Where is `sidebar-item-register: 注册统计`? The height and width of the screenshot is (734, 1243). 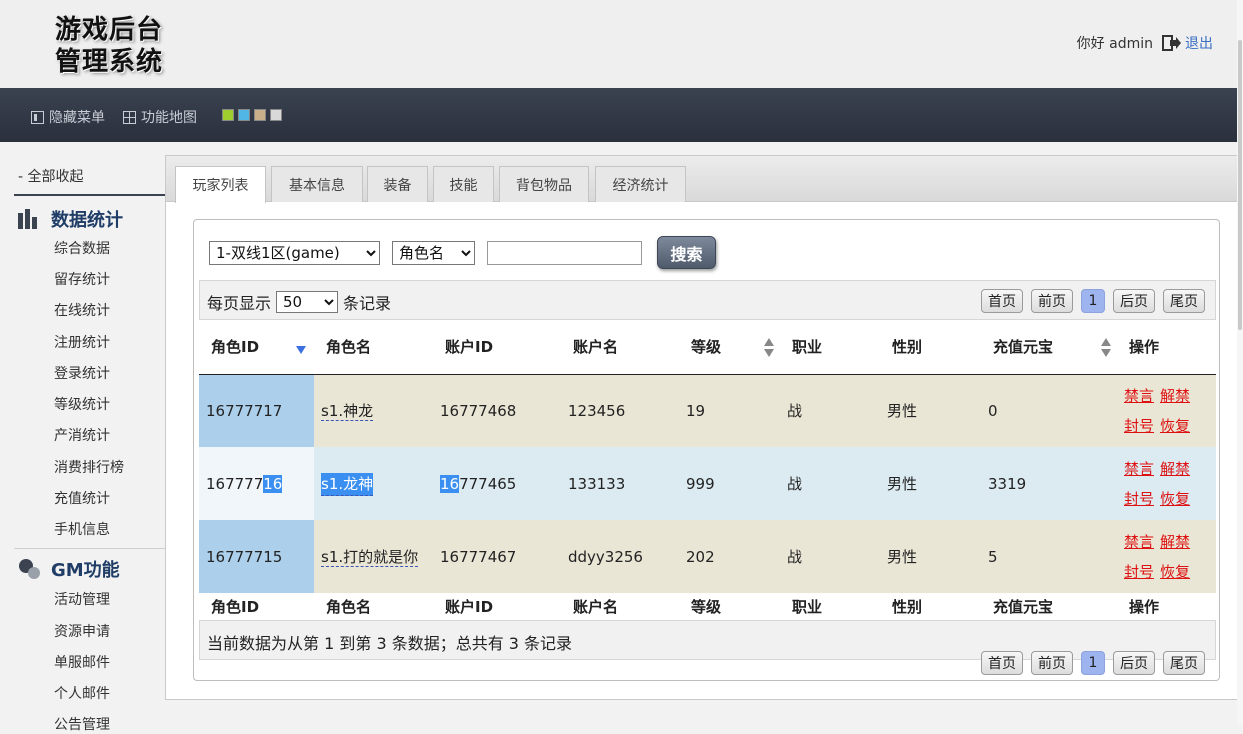 sidebar-item-register: 注册统计 is located at coordinates (82, 342).